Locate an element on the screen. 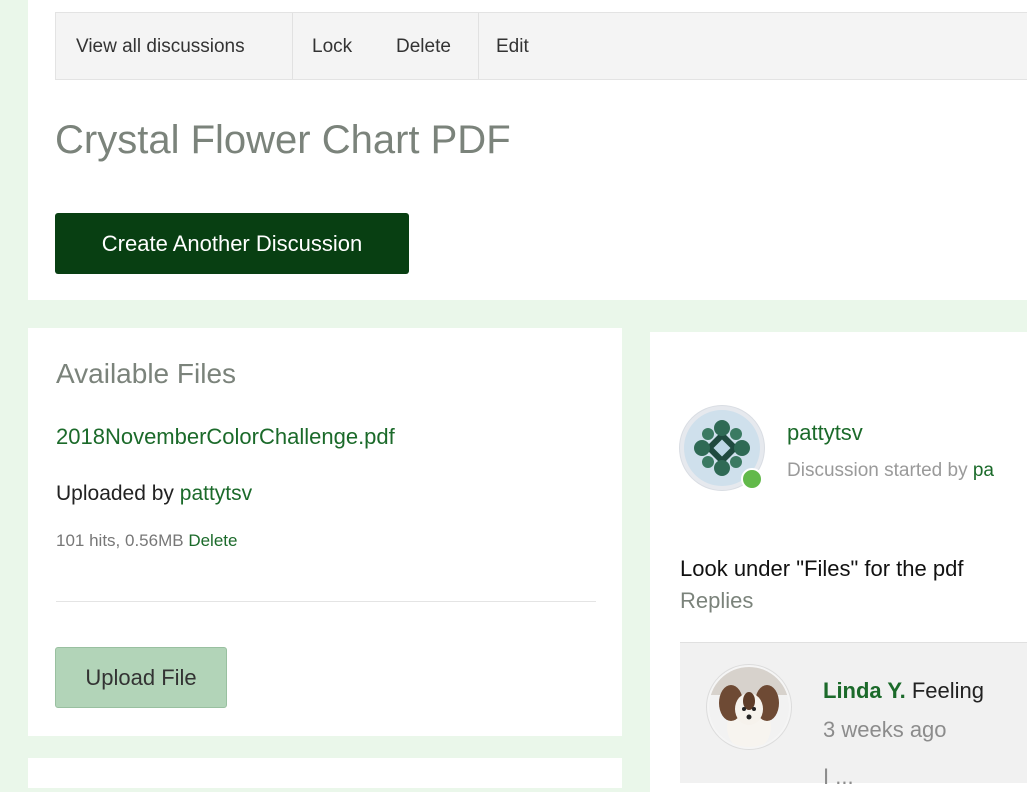  view-all-discussions-link: View all discussions is located at coordinates (160, 46).